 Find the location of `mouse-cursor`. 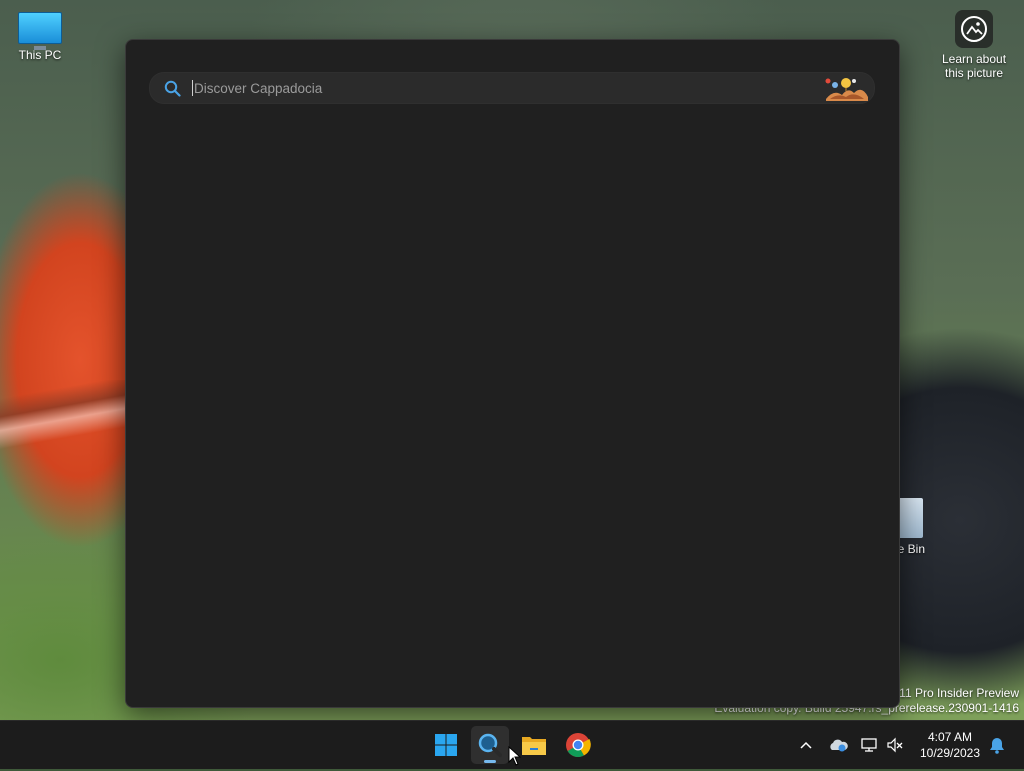

mouse-cursor is located at coordinates (515, 758).